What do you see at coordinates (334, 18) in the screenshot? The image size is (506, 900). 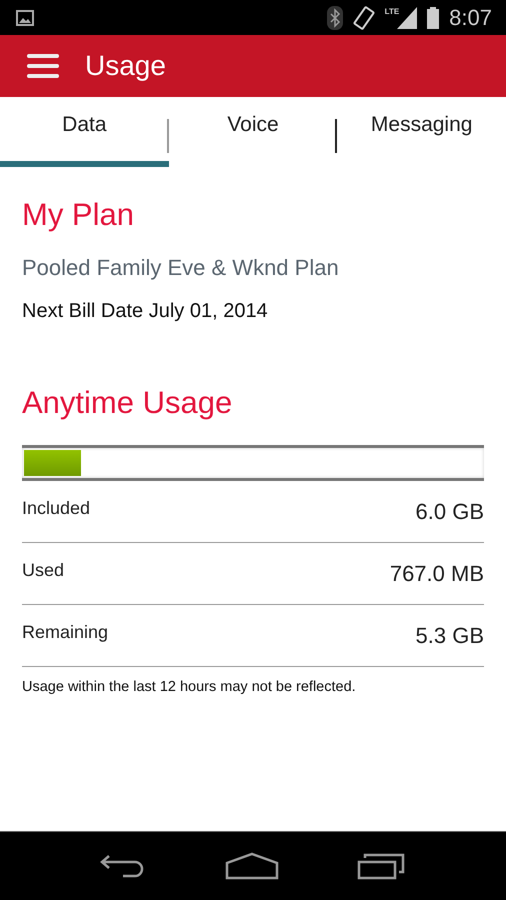 I see `bluetooth-icon` at bounding box center [334, 18].